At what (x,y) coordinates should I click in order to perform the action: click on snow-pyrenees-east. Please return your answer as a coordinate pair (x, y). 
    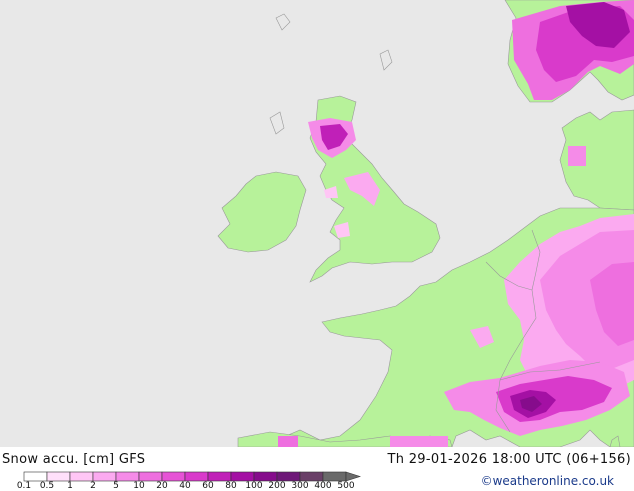
    Looking at the image, I should click on (419, 441).